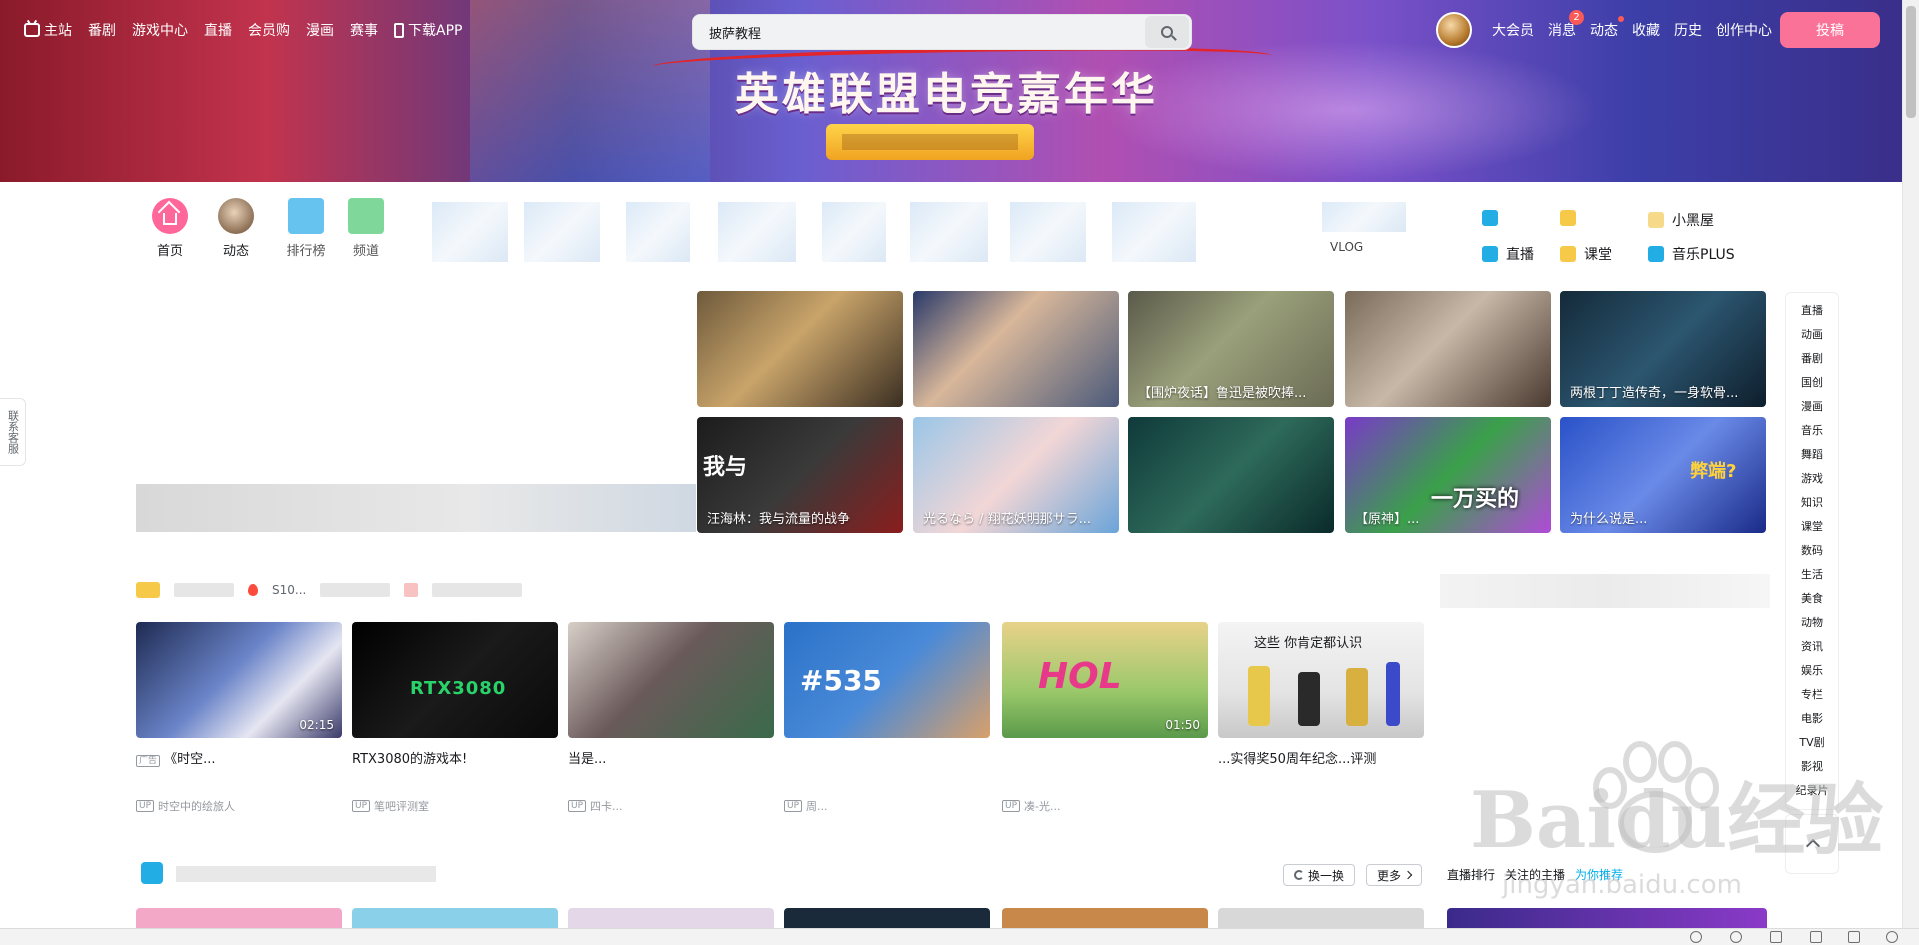 Image resolution: width=1919 pixels, height=945 pixels. What do you see at coordinates (1691, 254) in the screenshot?
I see `channel-music-plus: 音乐PLUS` at bounding box center [1691, 254].